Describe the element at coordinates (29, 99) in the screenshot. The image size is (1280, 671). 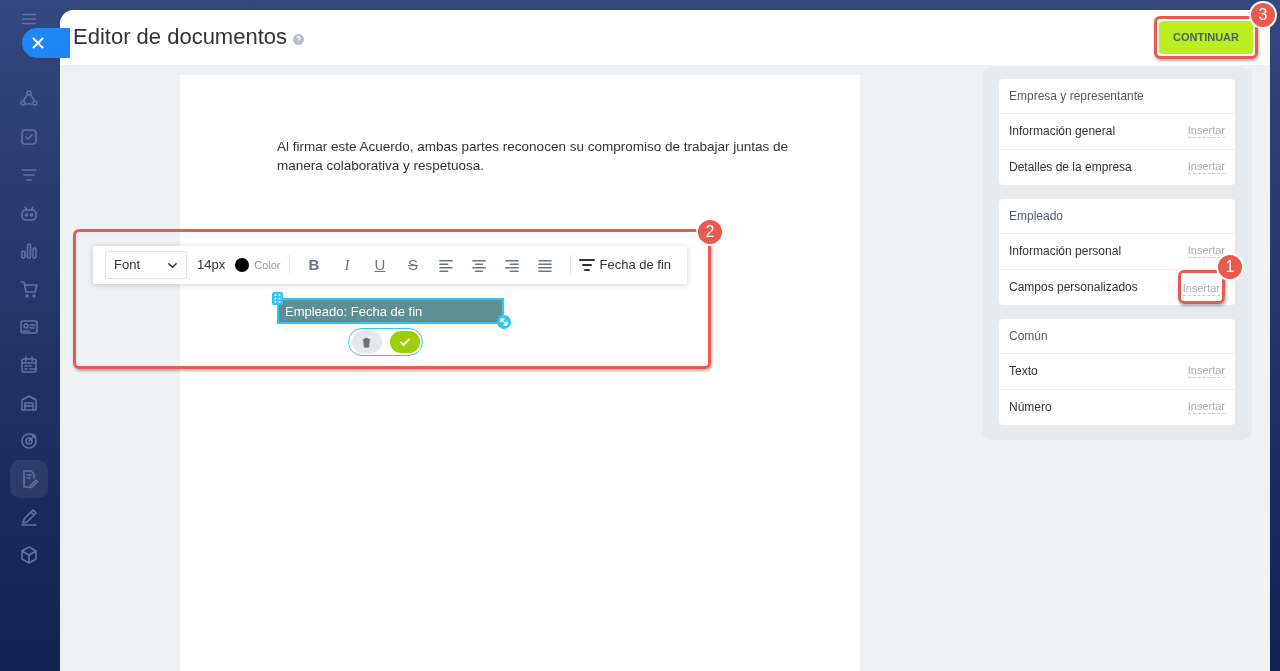
I see `nodes-icon` at that location.